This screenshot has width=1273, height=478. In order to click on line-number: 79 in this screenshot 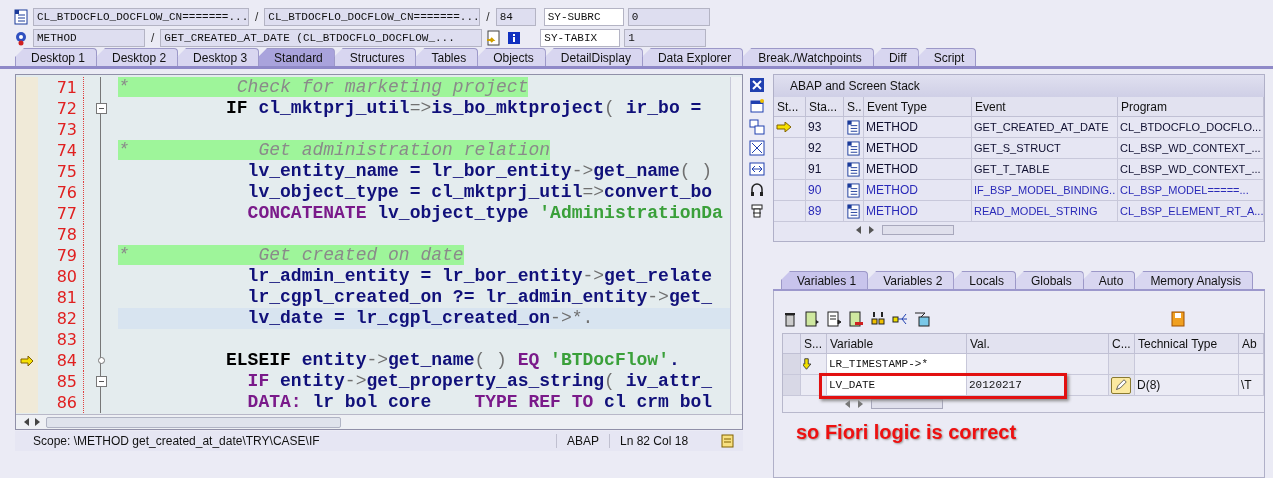, I will do `click(61, 255)`.